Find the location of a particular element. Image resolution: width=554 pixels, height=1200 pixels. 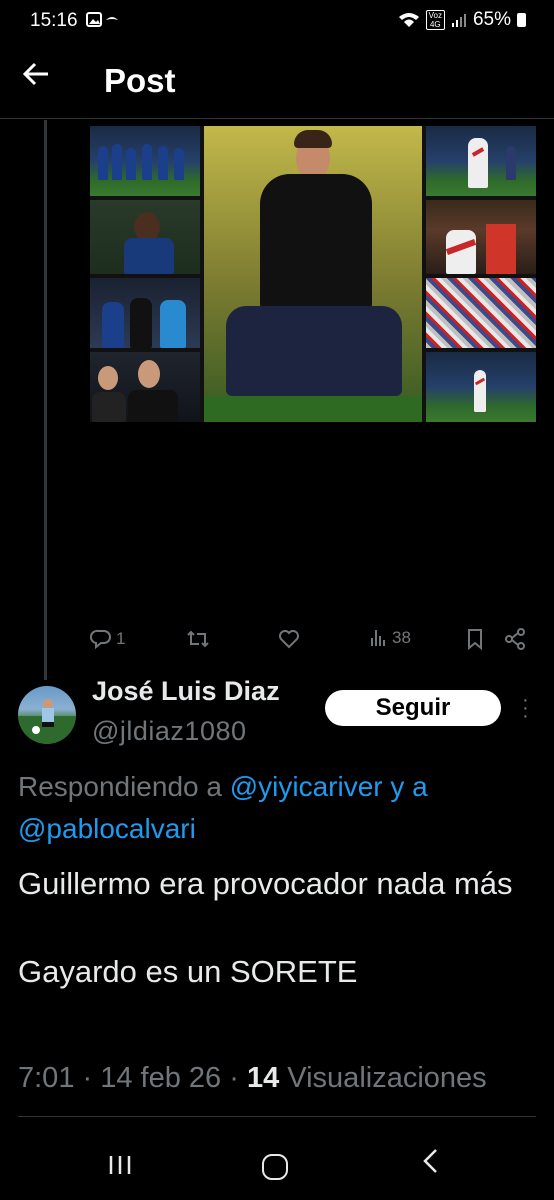

top-app-bar: Post is located at coordinates (277, 83).